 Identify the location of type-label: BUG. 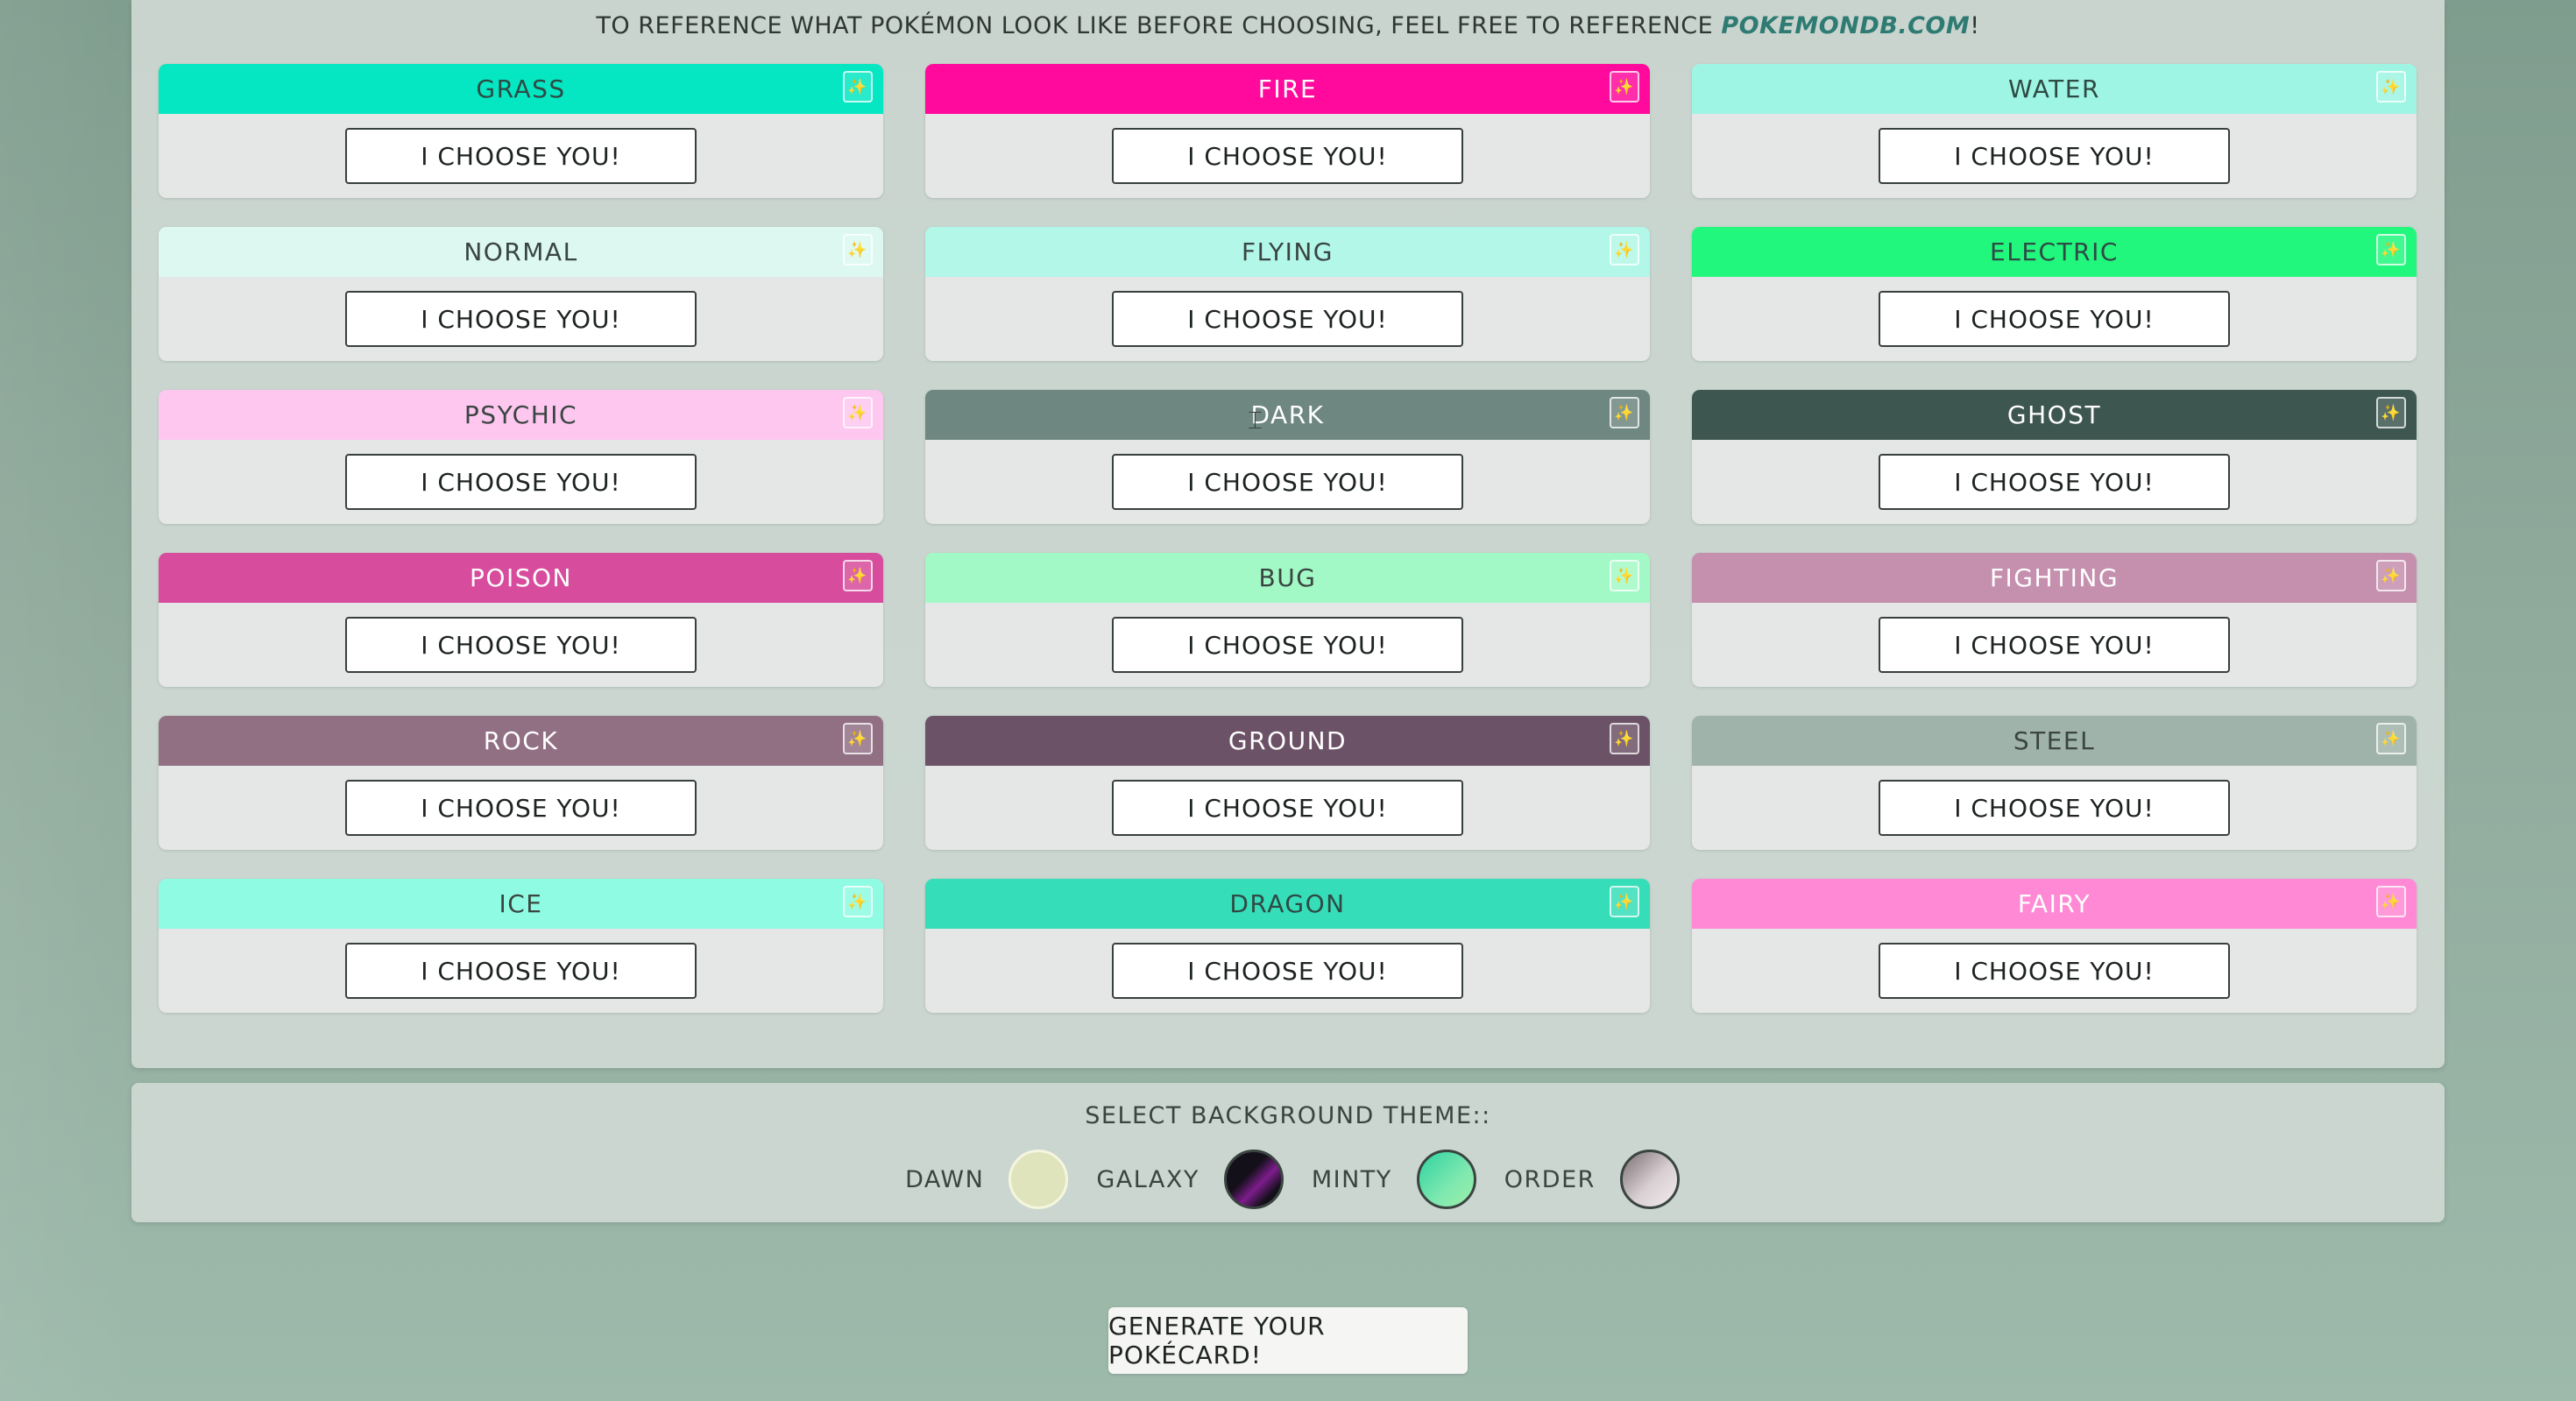
(1287, 577).